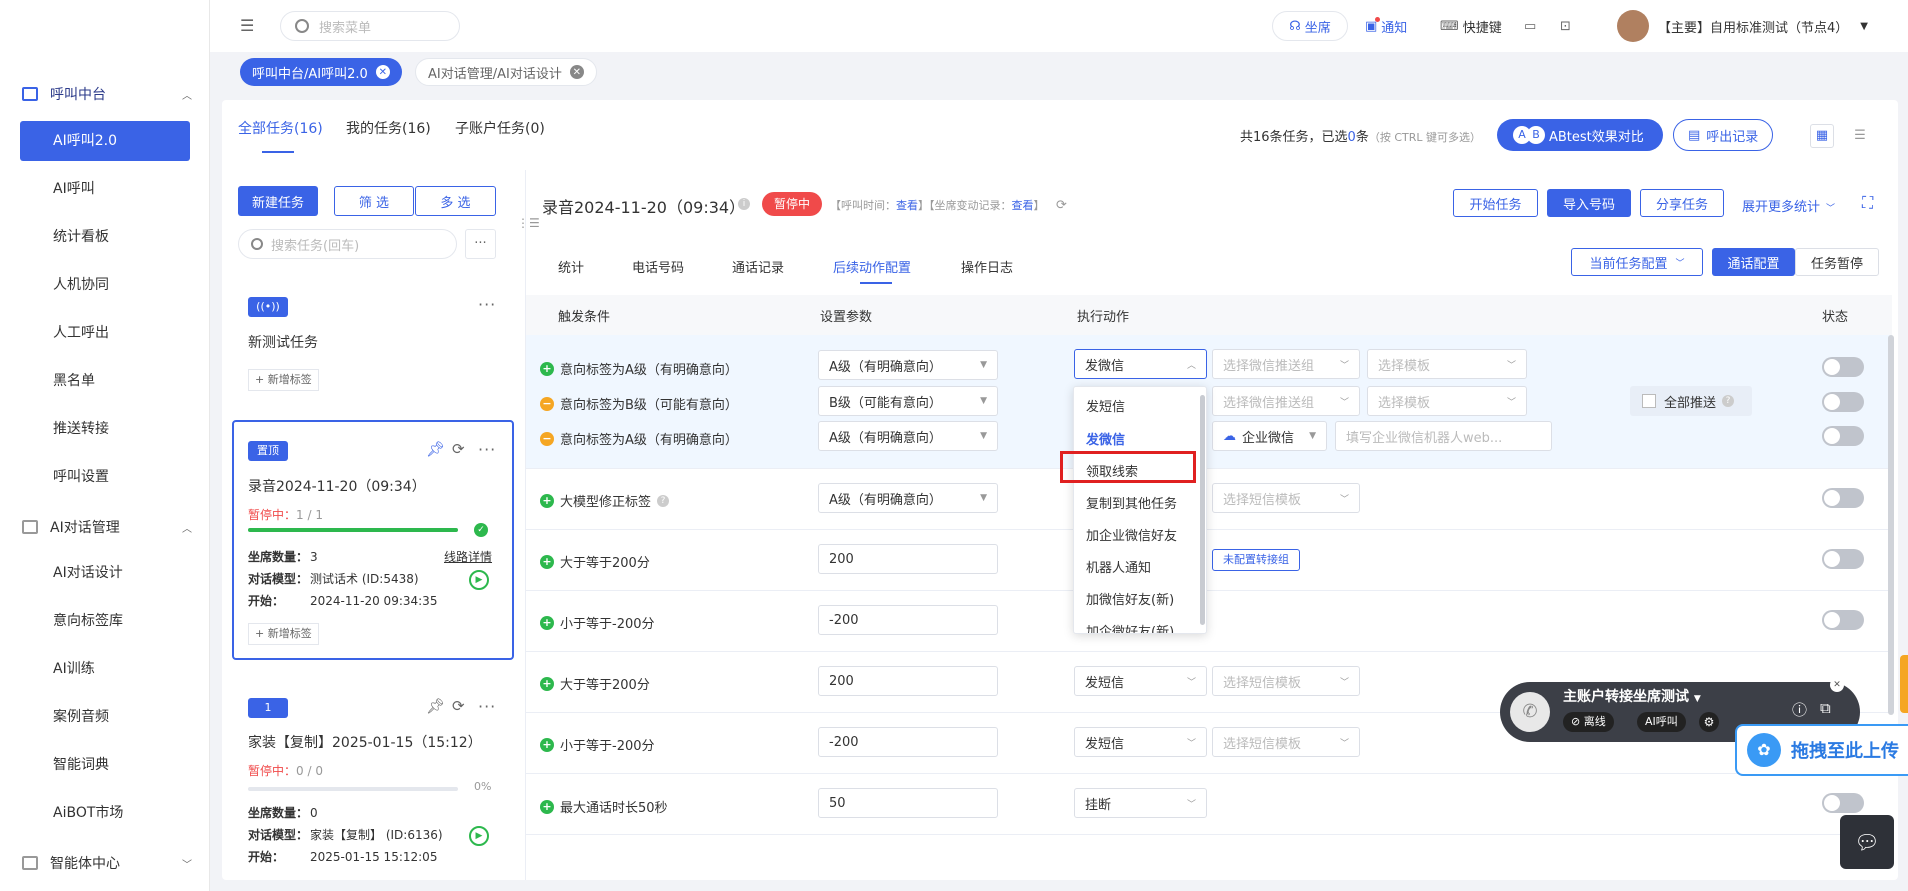 This screenshot has width=1908, height=891. I want to click on tab-all-tasks: 全部任务(16), so click(280, 128).